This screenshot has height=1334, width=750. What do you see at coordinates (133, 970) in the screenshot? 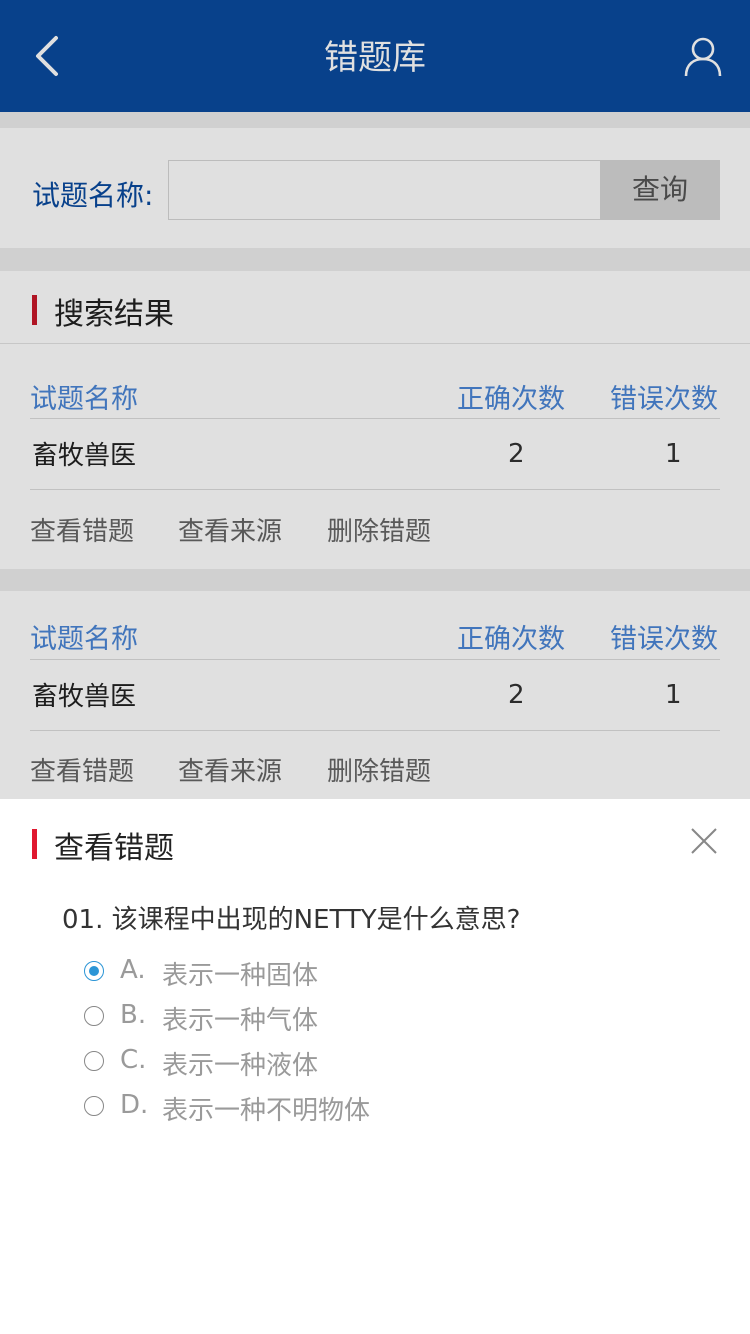
I see `option-letter: A.` at bounding box center [133, 970].